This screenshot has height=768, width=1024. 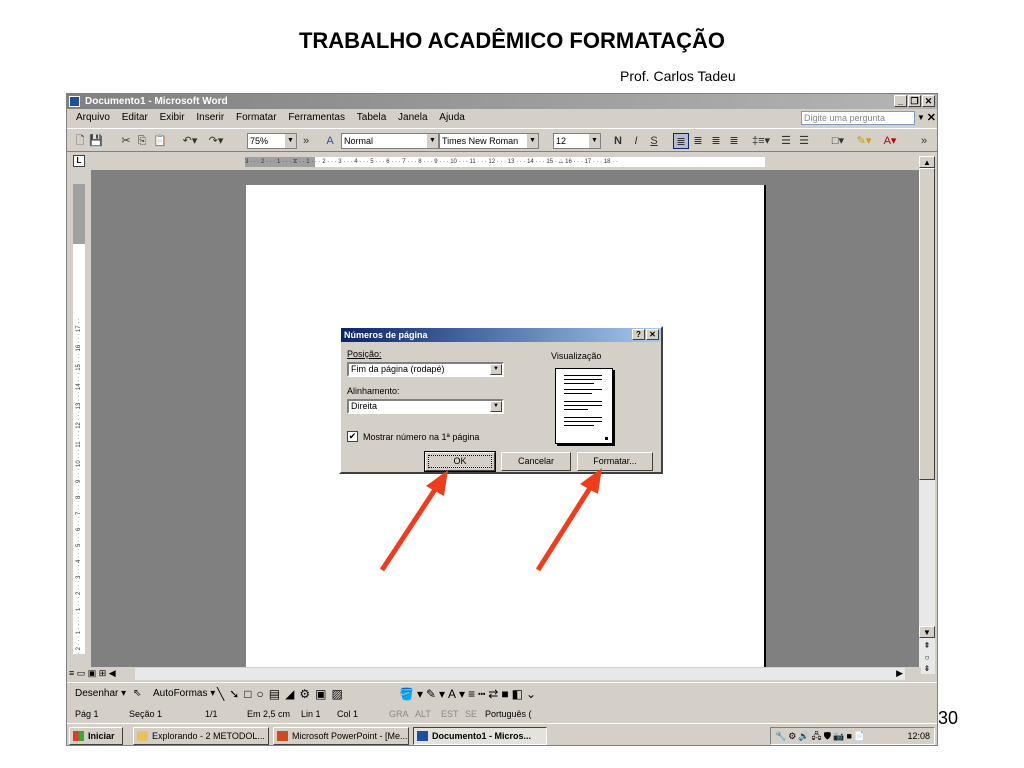 What do you see at coordinates (591, 481) in the screenshot?
I see `arrow-head` at bounding box center [591, 481].